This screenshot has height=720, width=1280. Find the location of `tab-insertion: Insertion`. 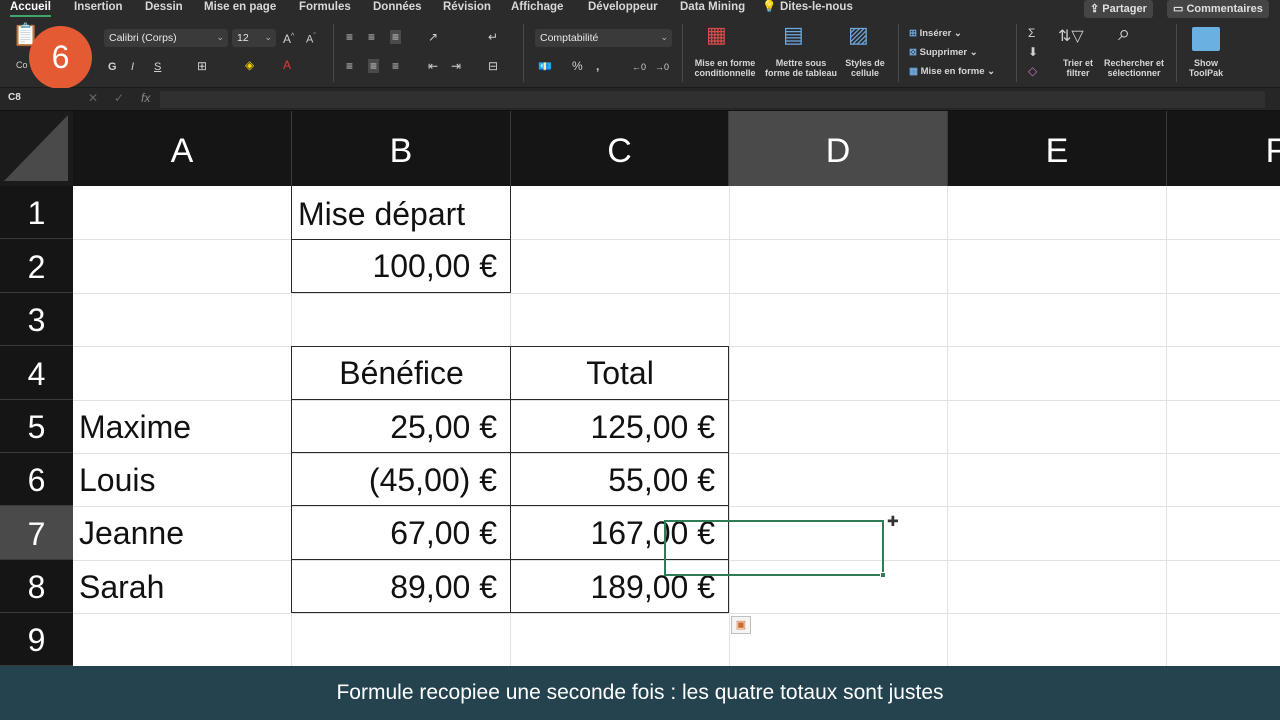

tab-insertion: Insertion is located at coordinates (98, 7).